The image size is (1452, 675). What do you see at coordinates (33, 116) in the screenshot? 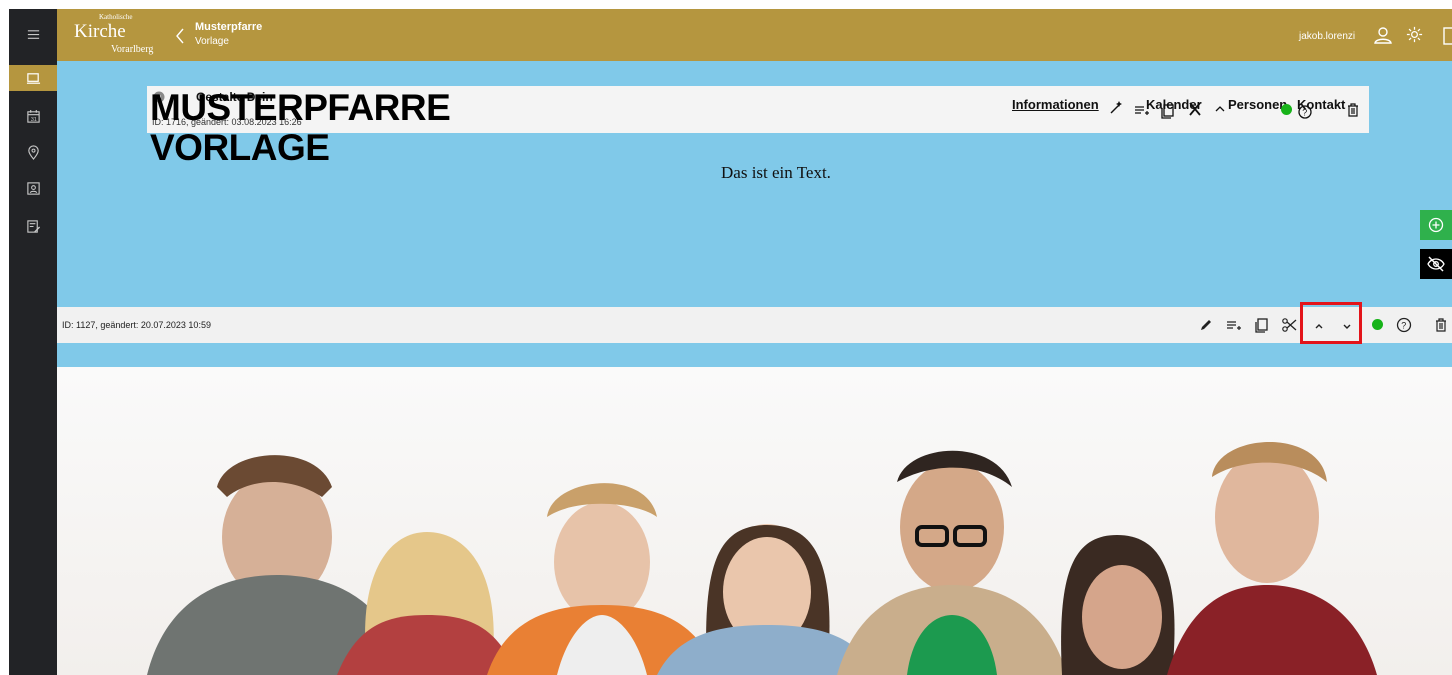
I see `calendar-icon: 31` at bounding box center [33, 116].